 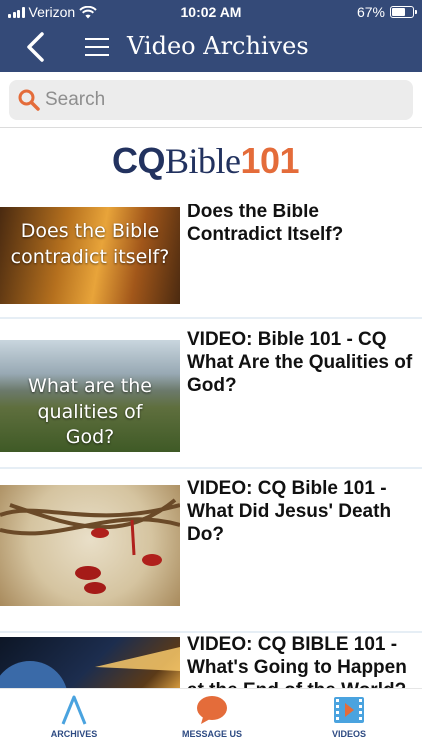 What do you see at coordinates (203, 161) in the screenshot?
I see `logo-bible: Bible` at bounding box center [203, 161].